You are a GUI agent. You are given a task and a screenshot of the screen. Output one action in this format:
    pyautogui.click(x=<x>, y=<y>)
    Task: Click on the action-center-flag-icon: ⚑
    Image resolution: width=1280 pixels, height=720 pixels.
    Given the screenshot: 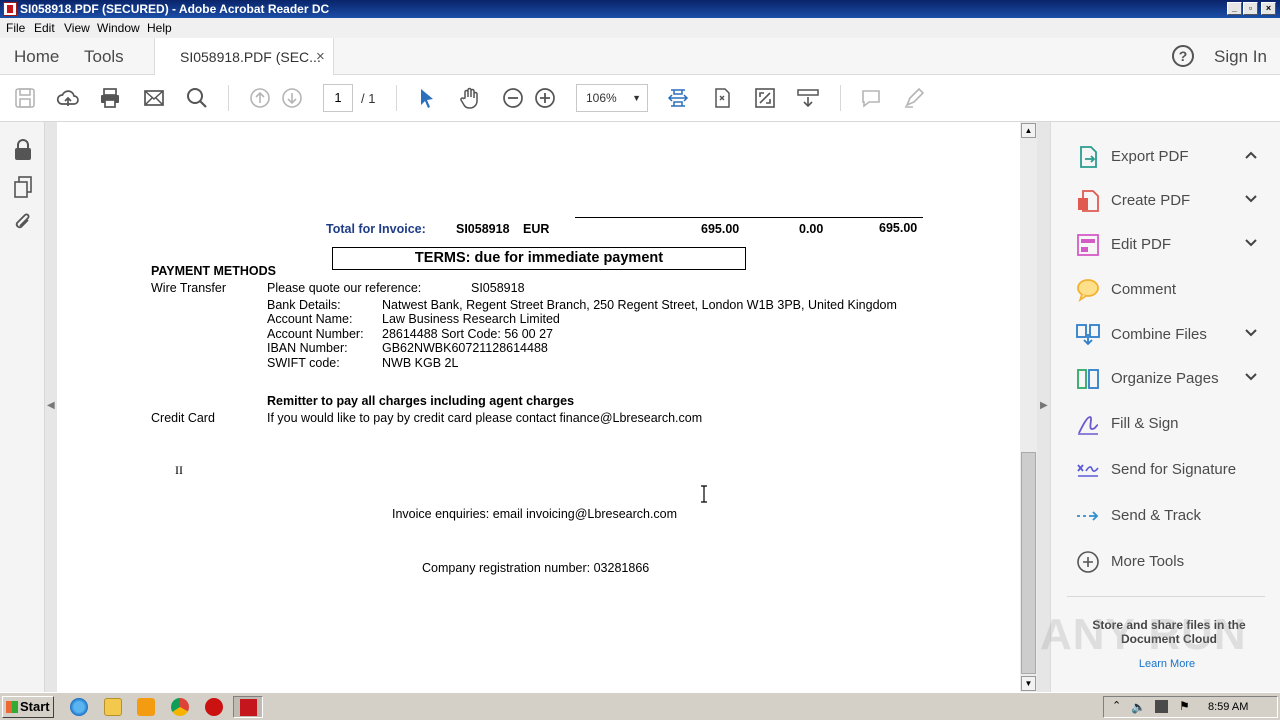 What is the action you would take?
    pyautogui.click(x=1184, y=706)
    